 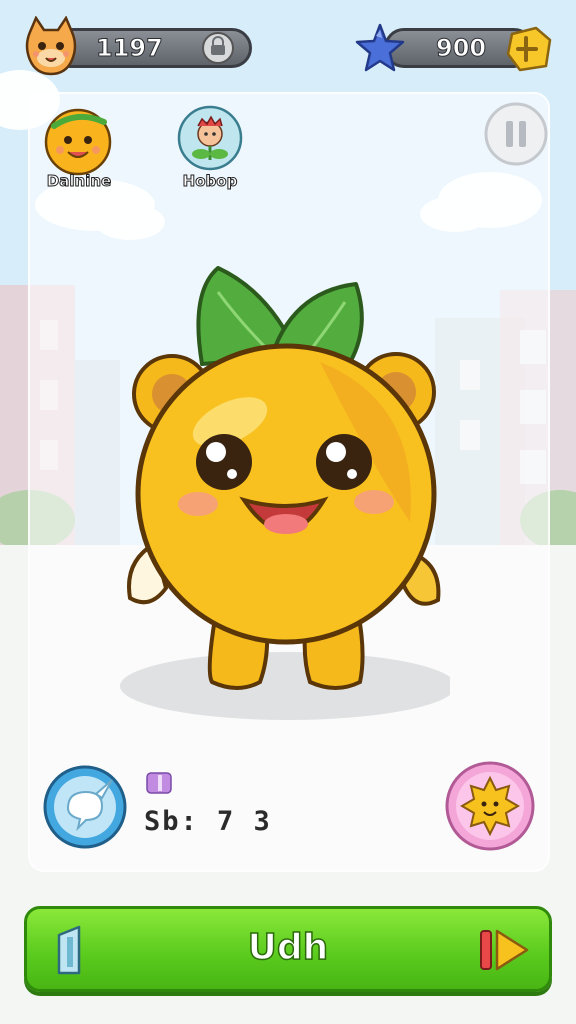 What do you see at coordinates (504, 950) in the screenshot?
I see `play-arrow-icon` at bounding box center [504, 950].